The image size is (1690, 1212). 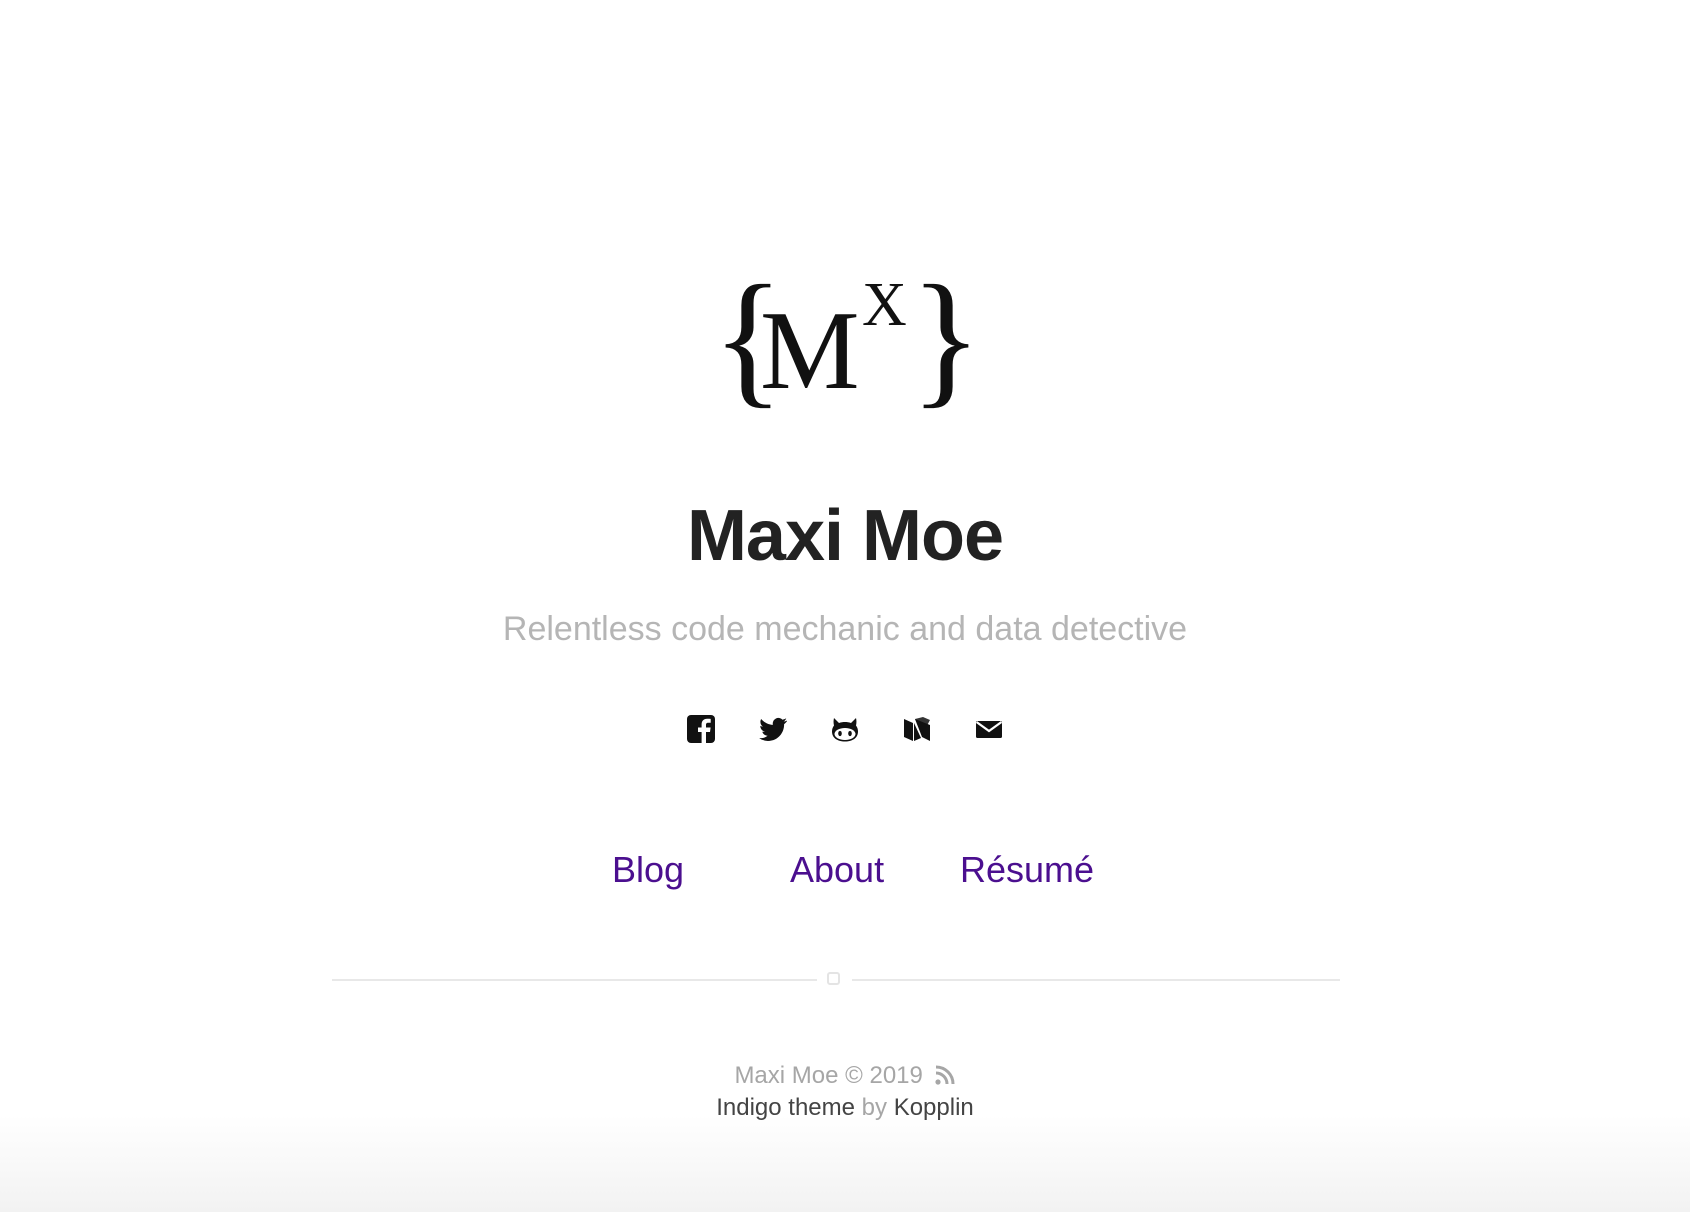 I want to click on footer-credits-line: Indigo theme by Kopplin, so click(x=845, y=1108).